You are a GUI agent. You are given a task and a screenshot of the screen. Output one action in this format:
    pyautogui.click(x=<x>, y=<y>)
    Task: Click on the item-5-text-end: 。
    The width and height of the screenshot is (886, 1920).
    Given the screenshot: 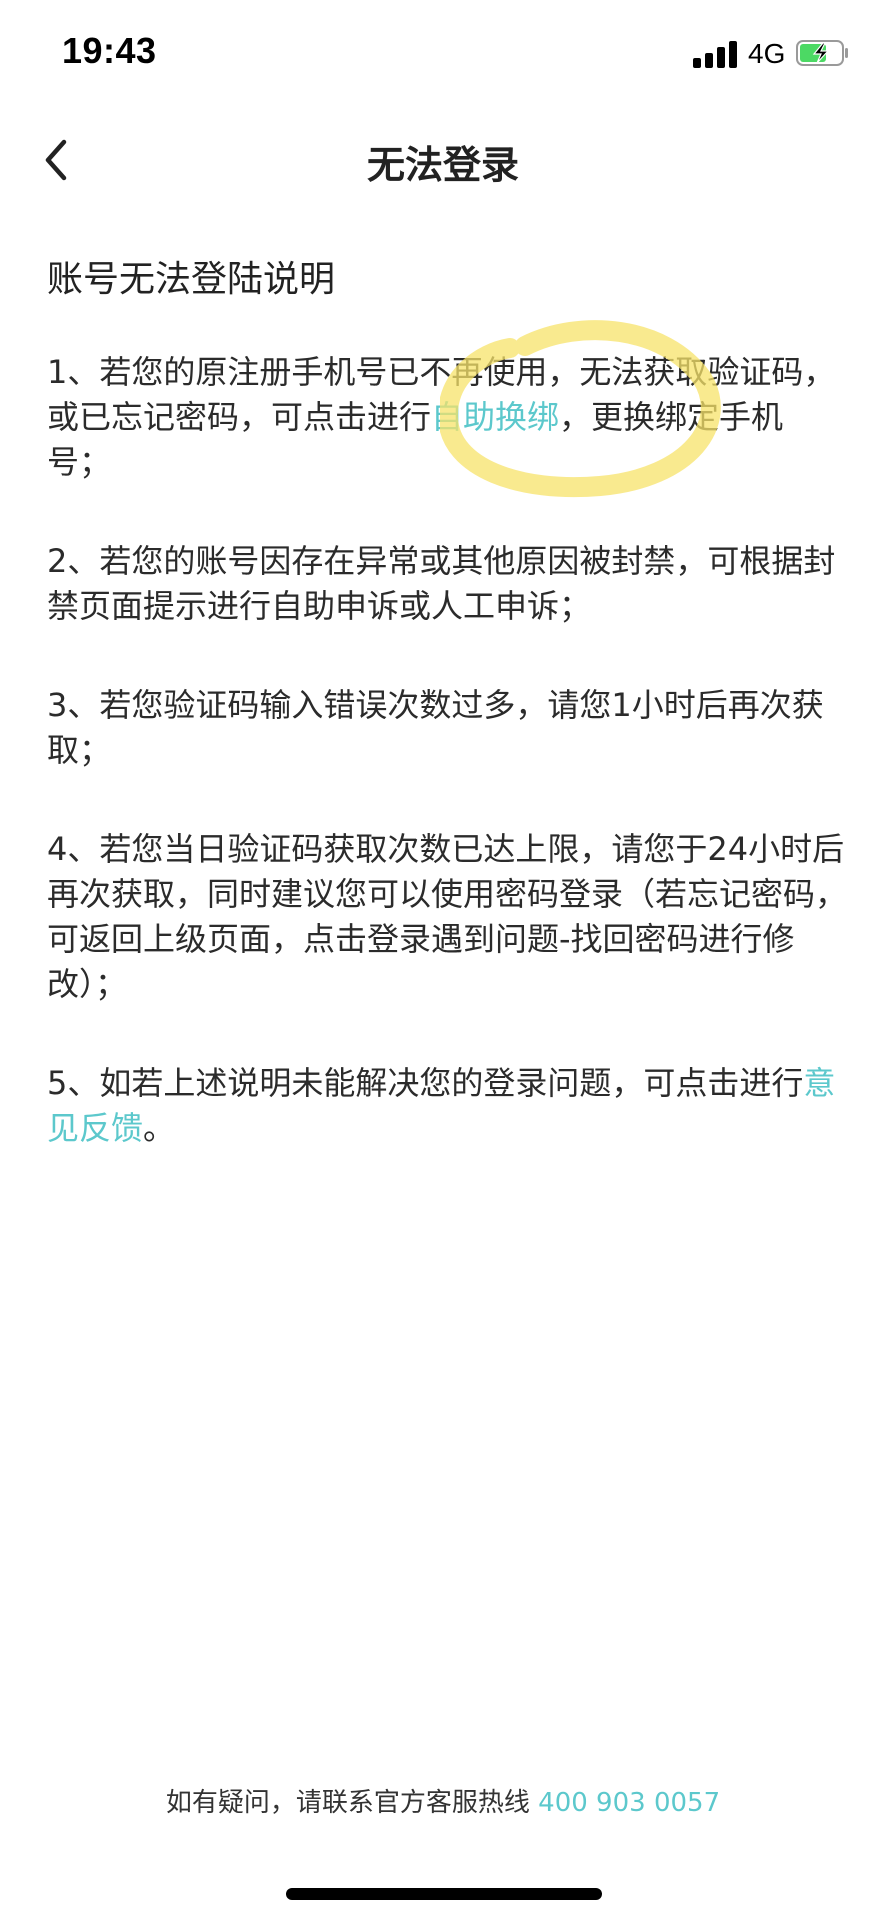 What is the action you would take?
    pyautogui.click(x=159, y=1128)
    